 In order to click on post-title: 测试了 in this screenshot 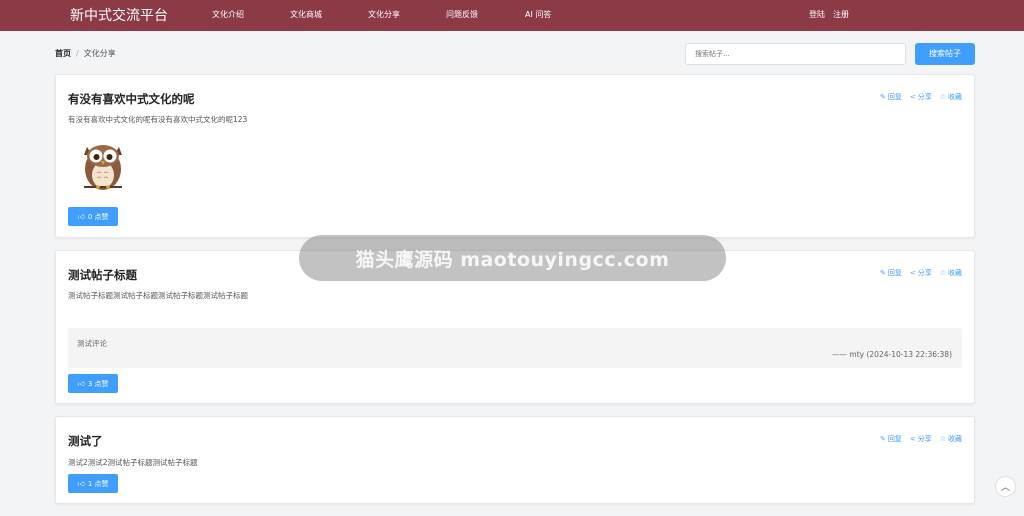, I will do `click(85, 441)`.